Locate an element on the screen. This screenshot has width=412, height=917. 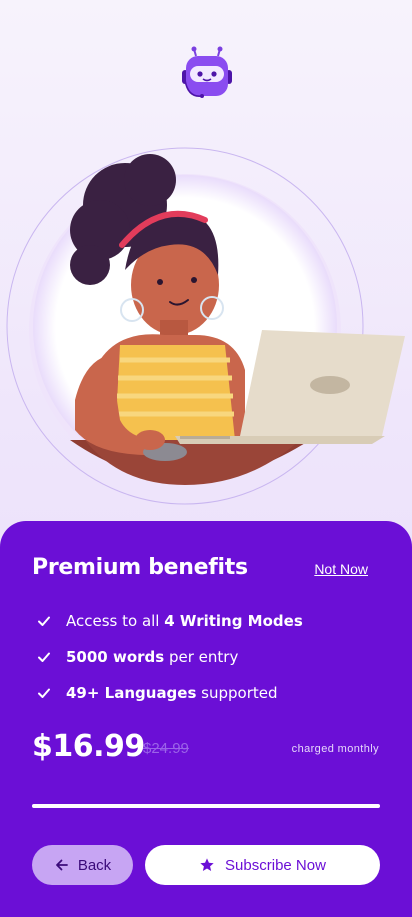
current-price: $16.99 is located at coordinates (88, 746).